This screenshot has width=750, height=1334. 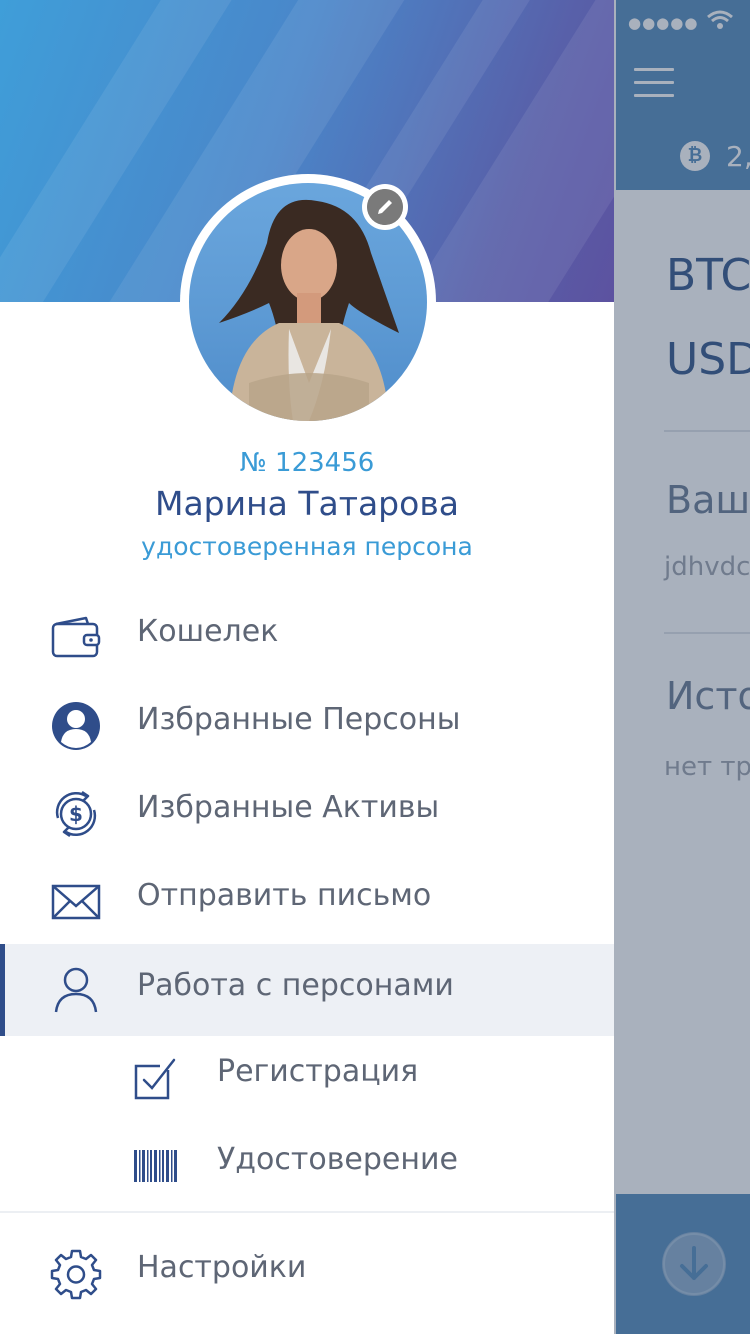 I want to click on user-id-number: № 123456, so click(x=307, y=463).